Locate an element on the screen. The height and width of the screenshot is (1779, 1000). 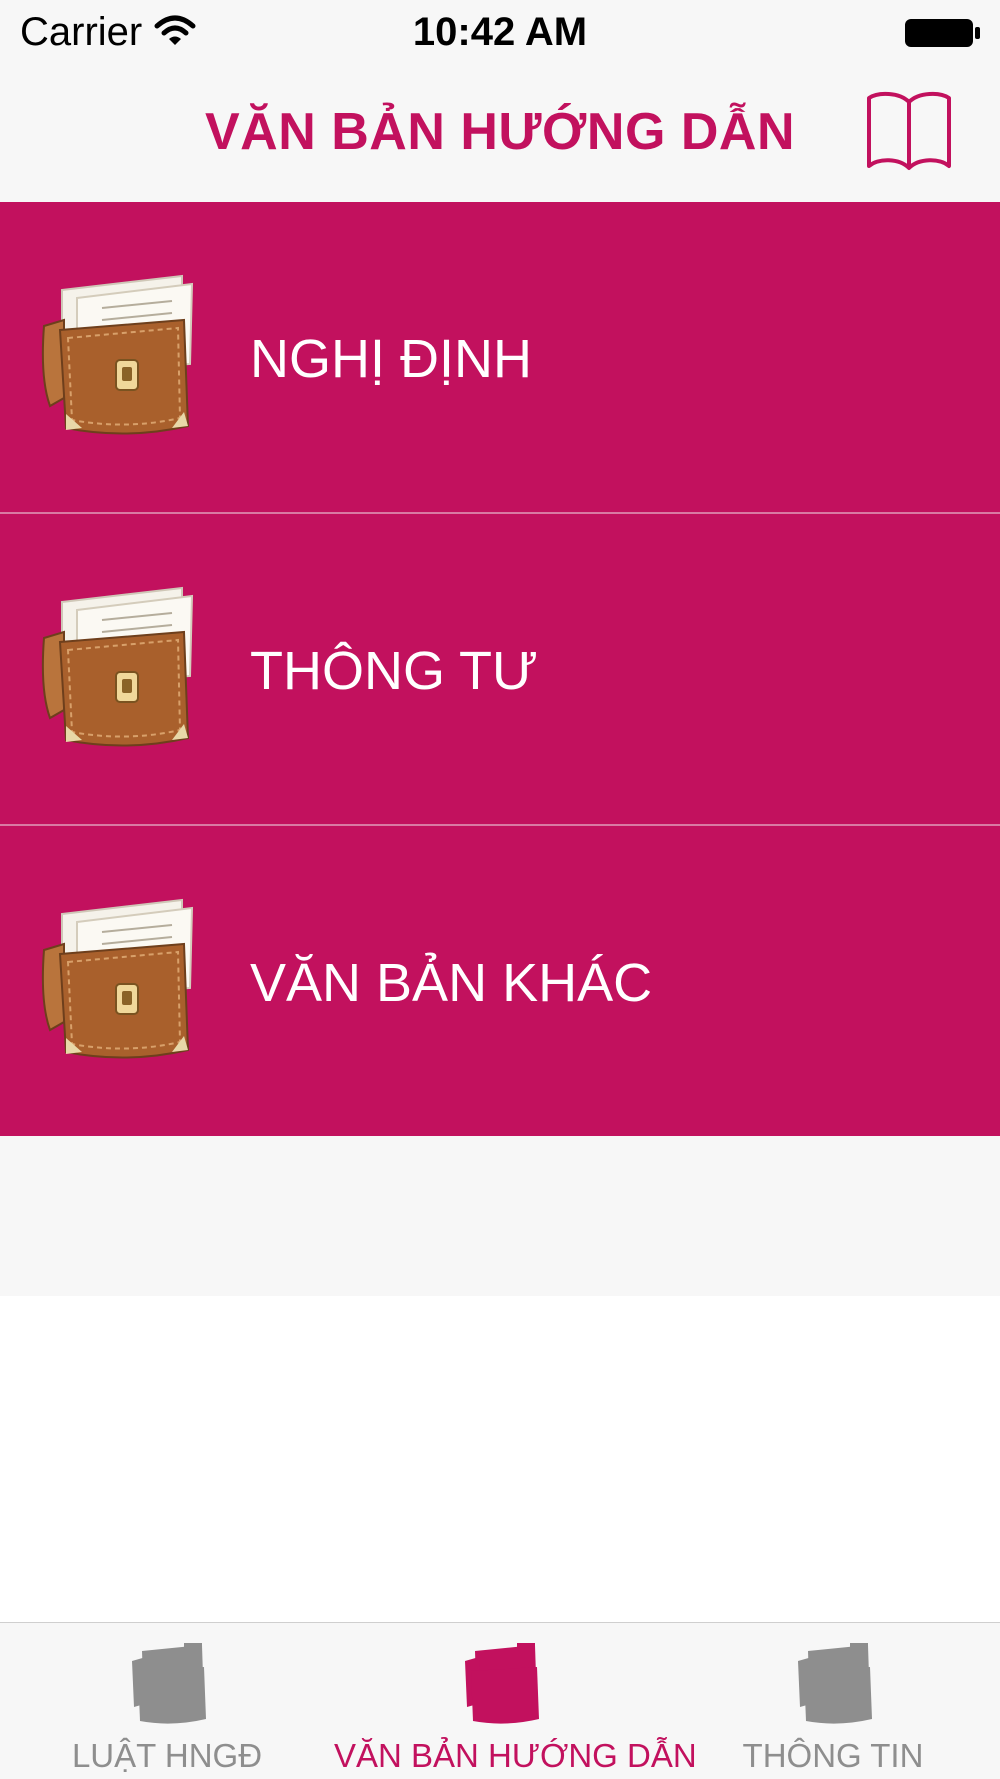
book-open-icon is located at coordinates (909, 131).